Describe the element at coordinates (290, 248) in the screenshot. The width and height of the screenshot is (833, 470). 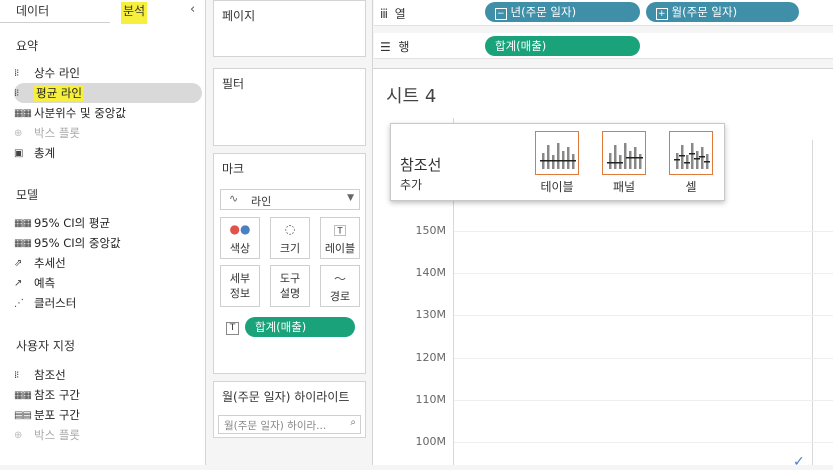
I see `size-label: 크기` at that location.